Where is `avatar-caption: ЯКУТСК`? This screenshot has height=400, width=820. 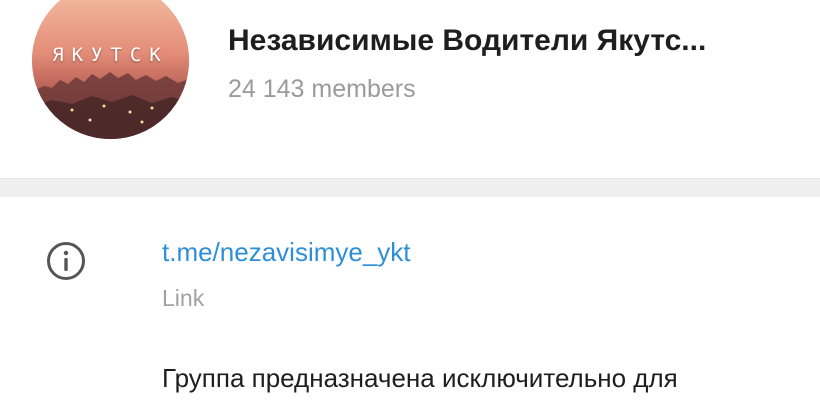 avatar-caption: ЯКУТСК is located at coordinates (110, 55).